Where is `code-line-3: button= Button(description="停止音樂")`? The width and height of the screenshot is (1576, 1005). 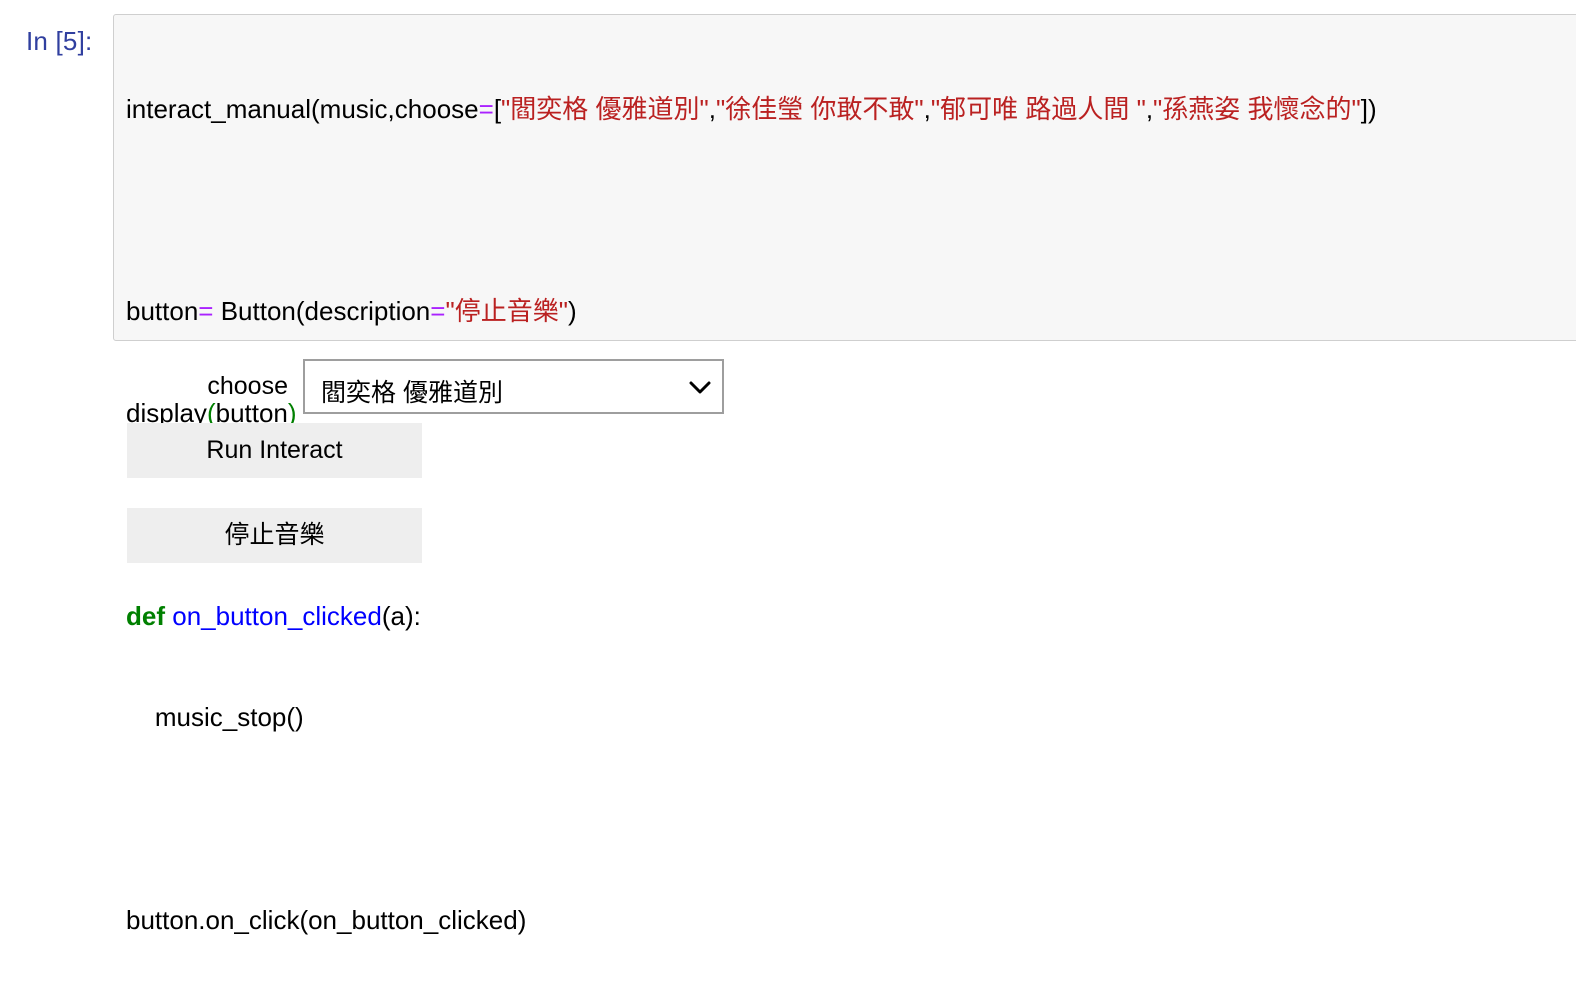
code-line-3: button= Button(description="停止音樂") is located at coordinates (351, 311).